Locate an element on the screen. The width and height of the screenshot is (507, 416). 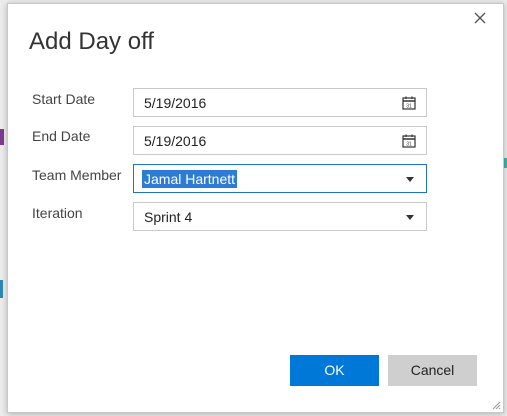
start-date-value: 5/19/2016 is located at coordinates (175, 103).